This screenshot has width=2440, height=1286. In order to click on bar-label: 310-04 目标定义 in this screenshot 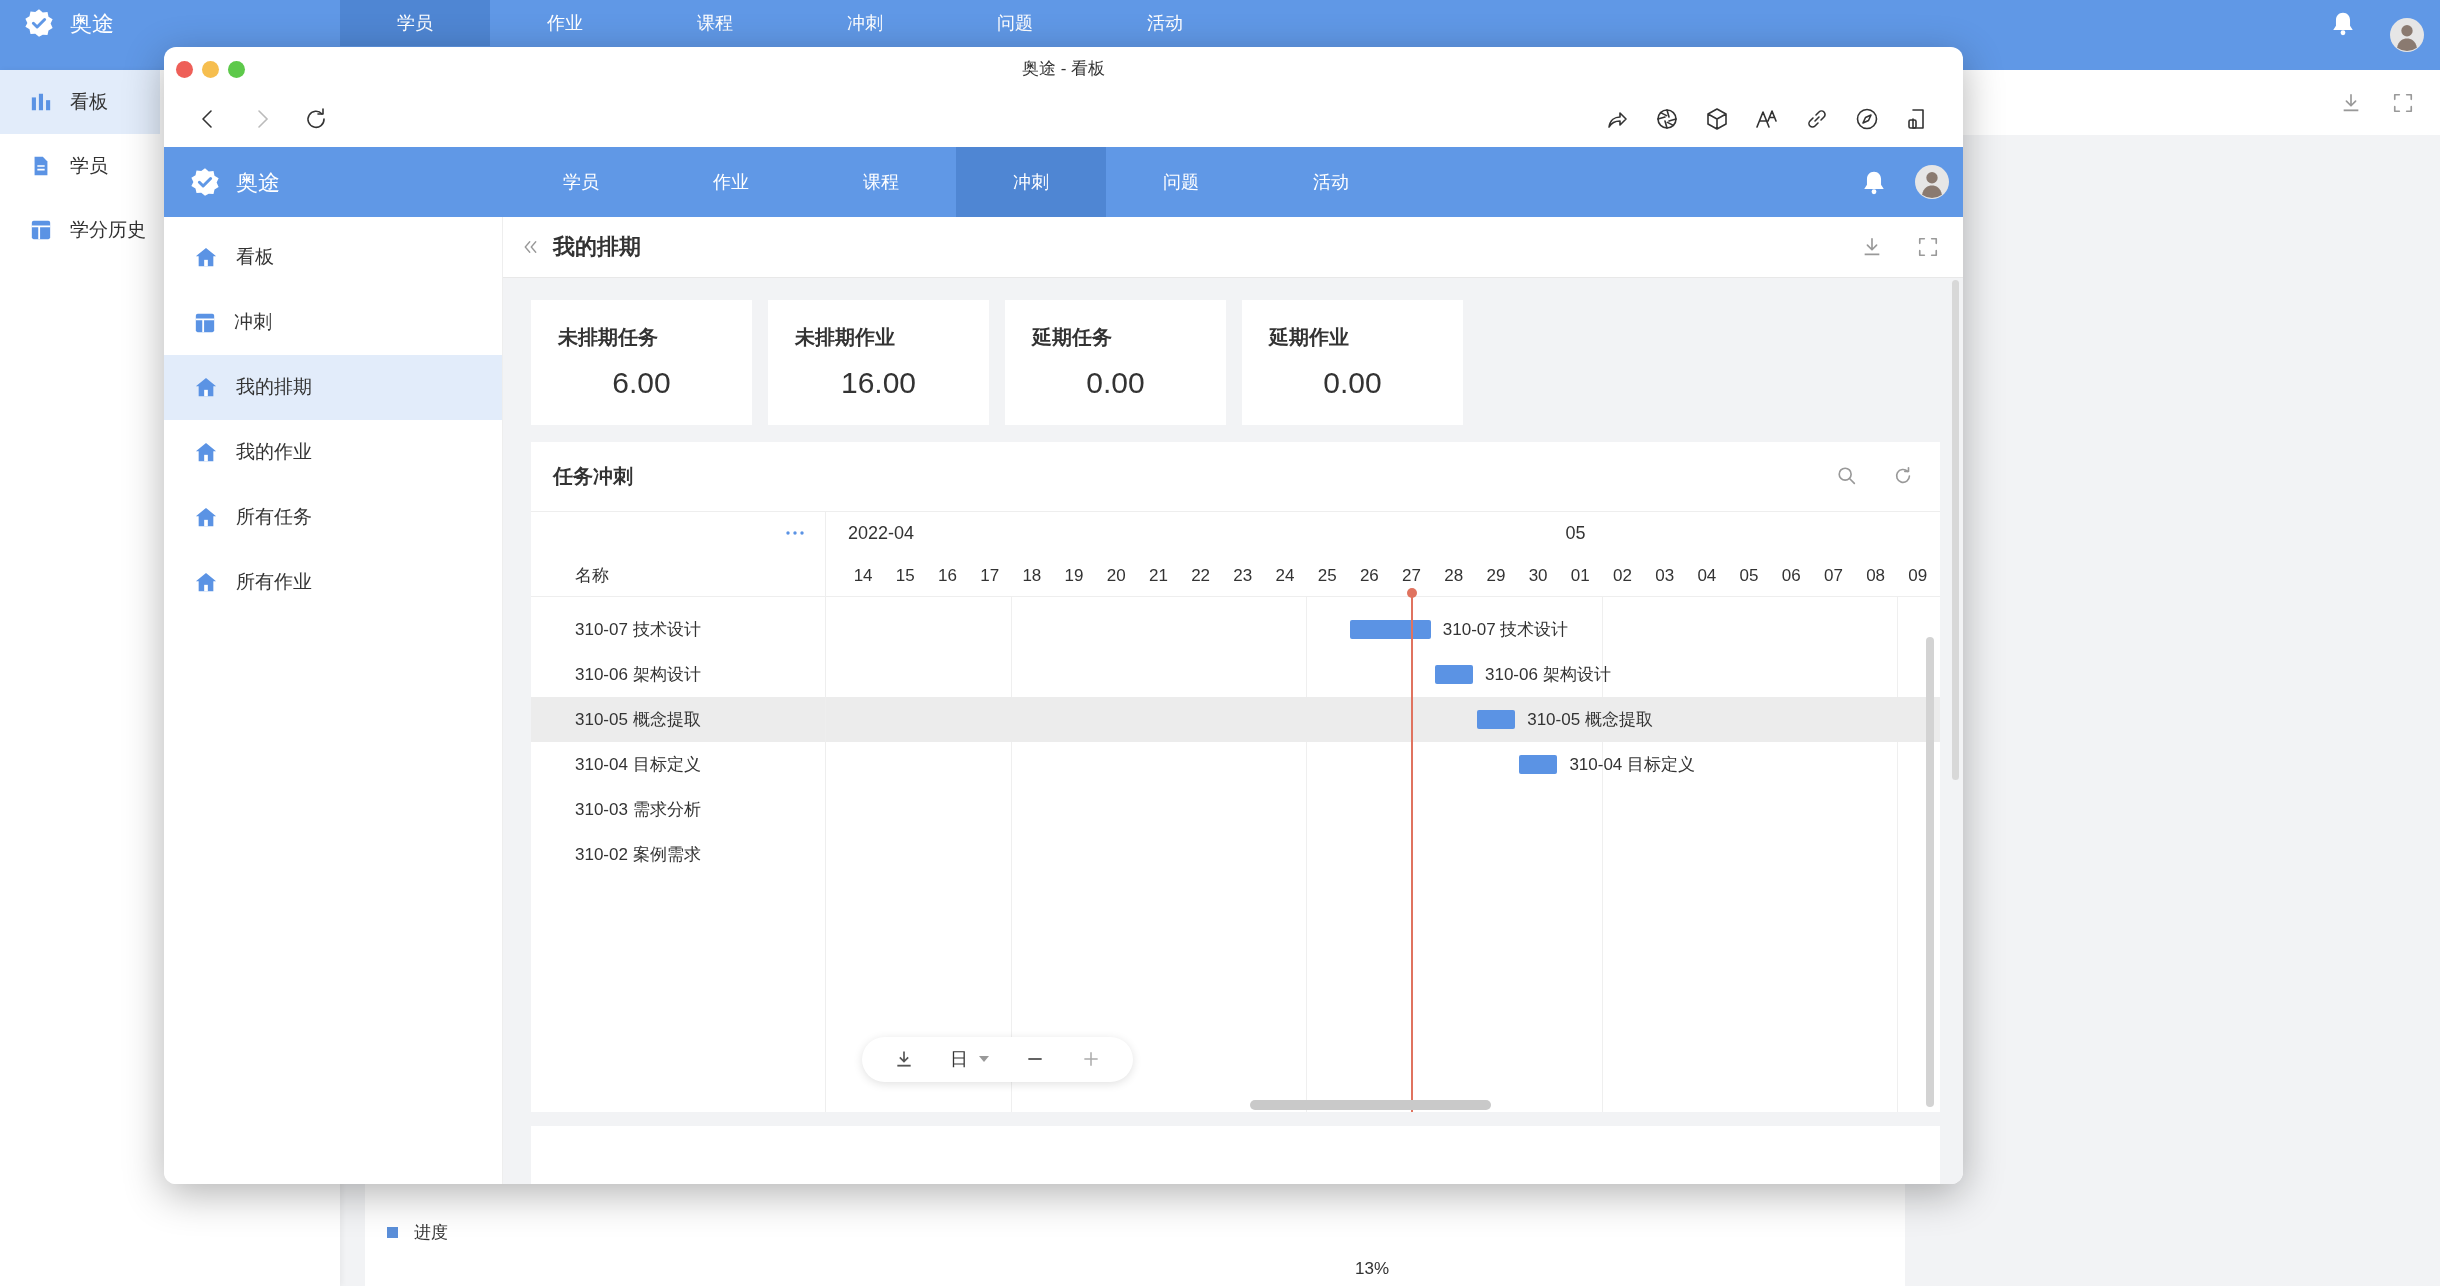, I will do `click(1632, 764)`.